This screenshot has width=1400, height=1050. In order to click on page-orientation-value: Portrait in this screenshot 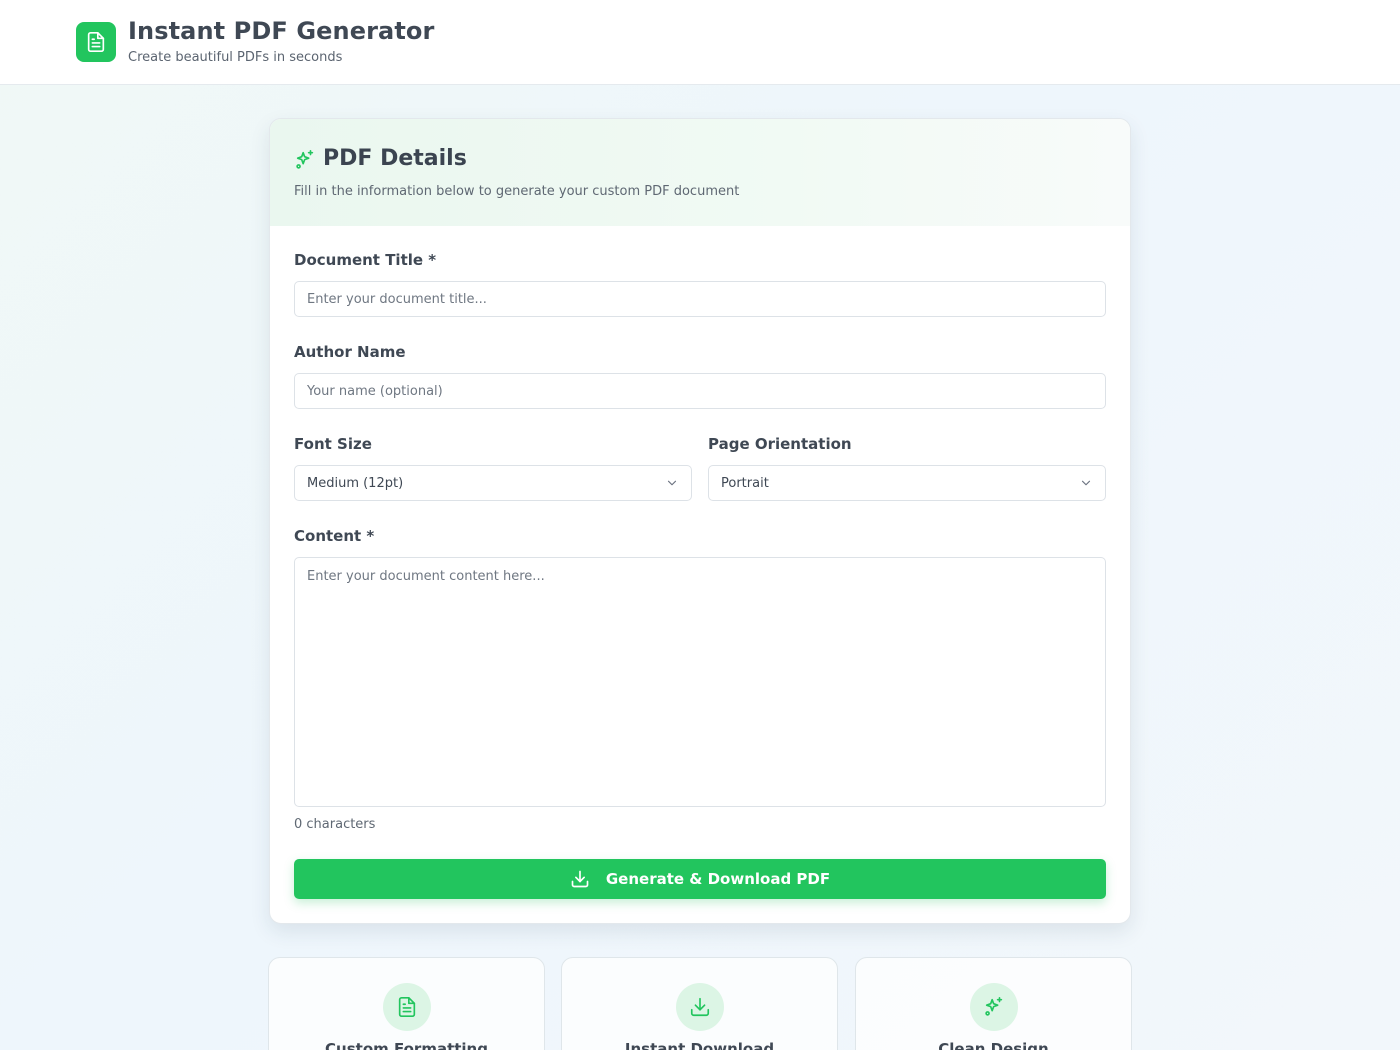, I will do `click(745, 483)`.